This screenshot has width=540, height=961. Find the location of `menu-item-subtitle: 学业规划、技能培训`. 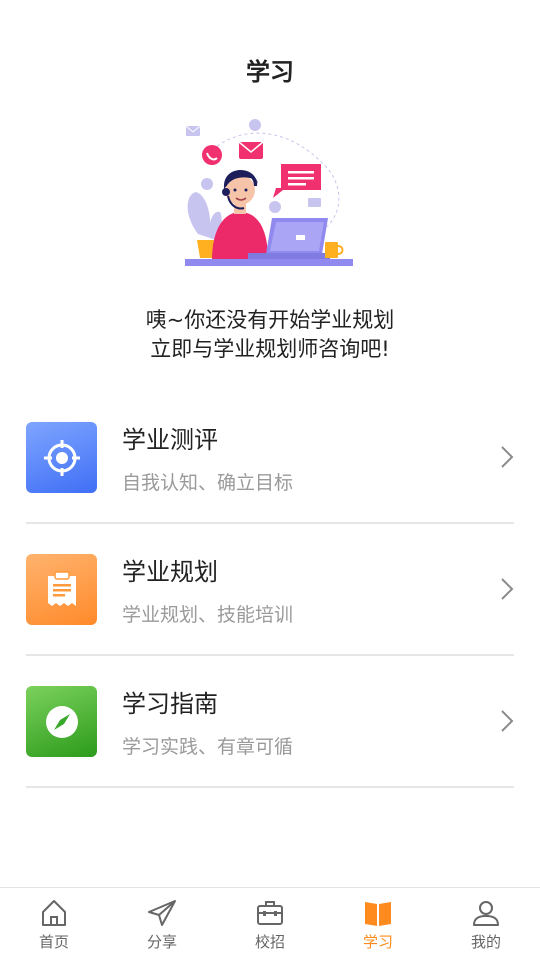

menu-item-subtitle: 学业规划、技能培训 is located at coordinates (208, 615).